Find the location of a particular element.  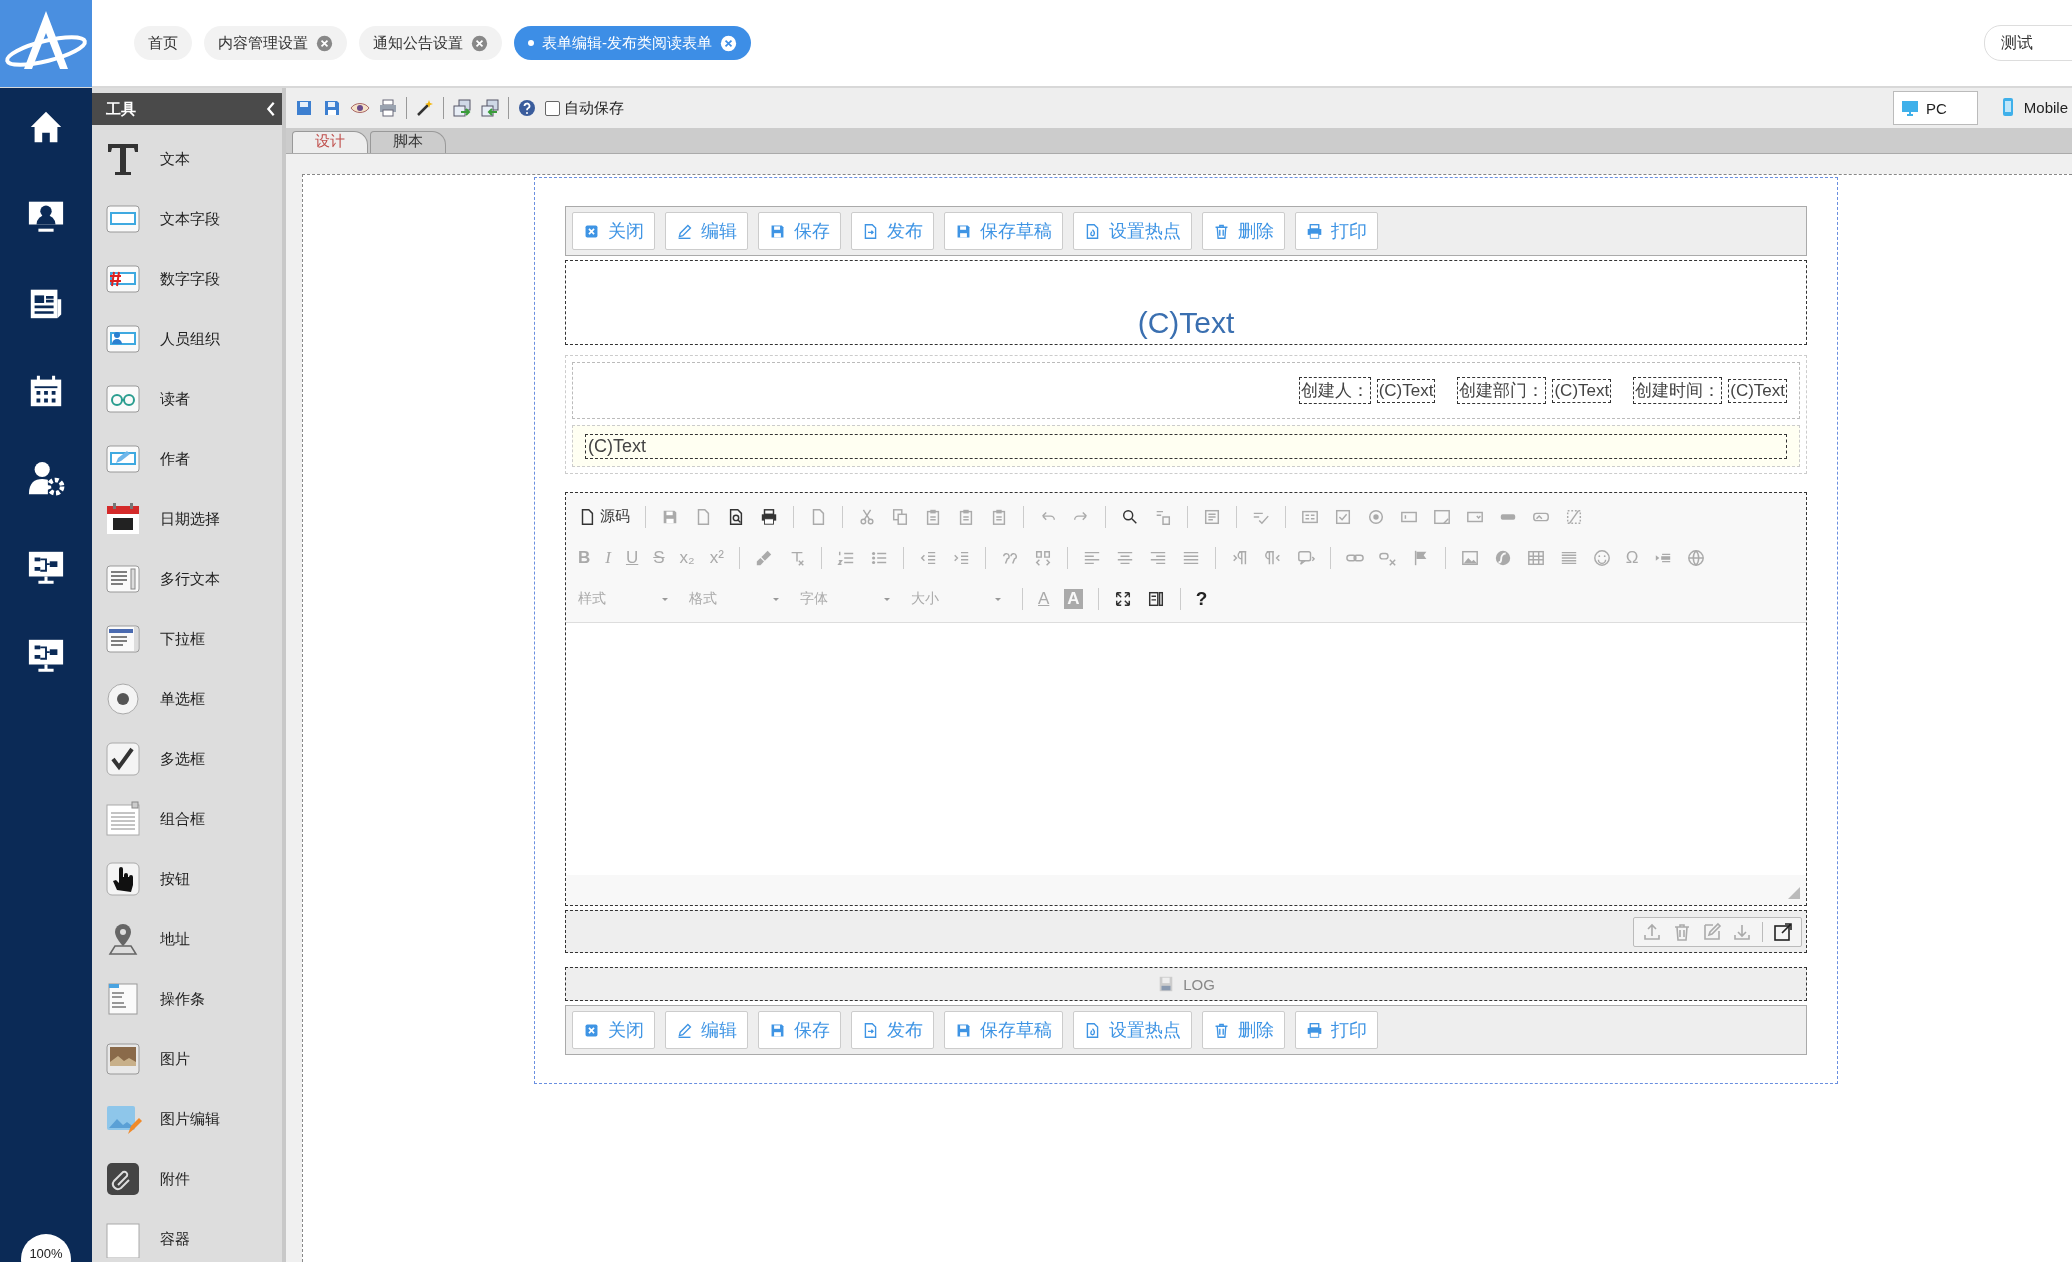

user-field: 测试 is located at coordinates (2028, 43).